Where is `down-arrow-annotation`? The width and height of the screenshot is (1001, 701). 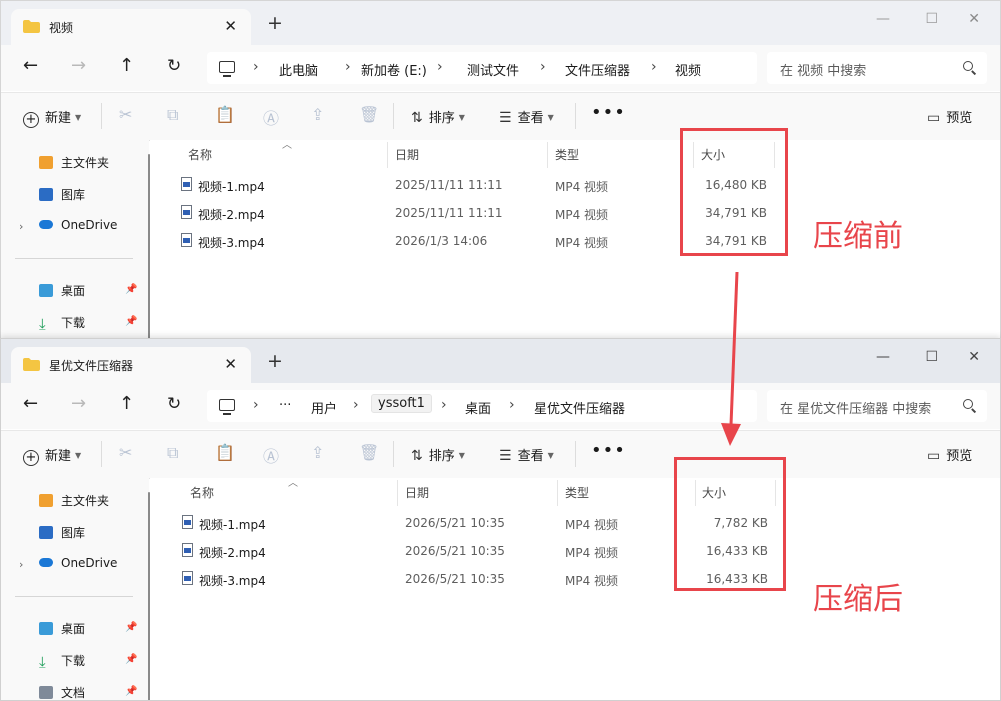 down-arrow-annotation is located at coordinates (731, 358).